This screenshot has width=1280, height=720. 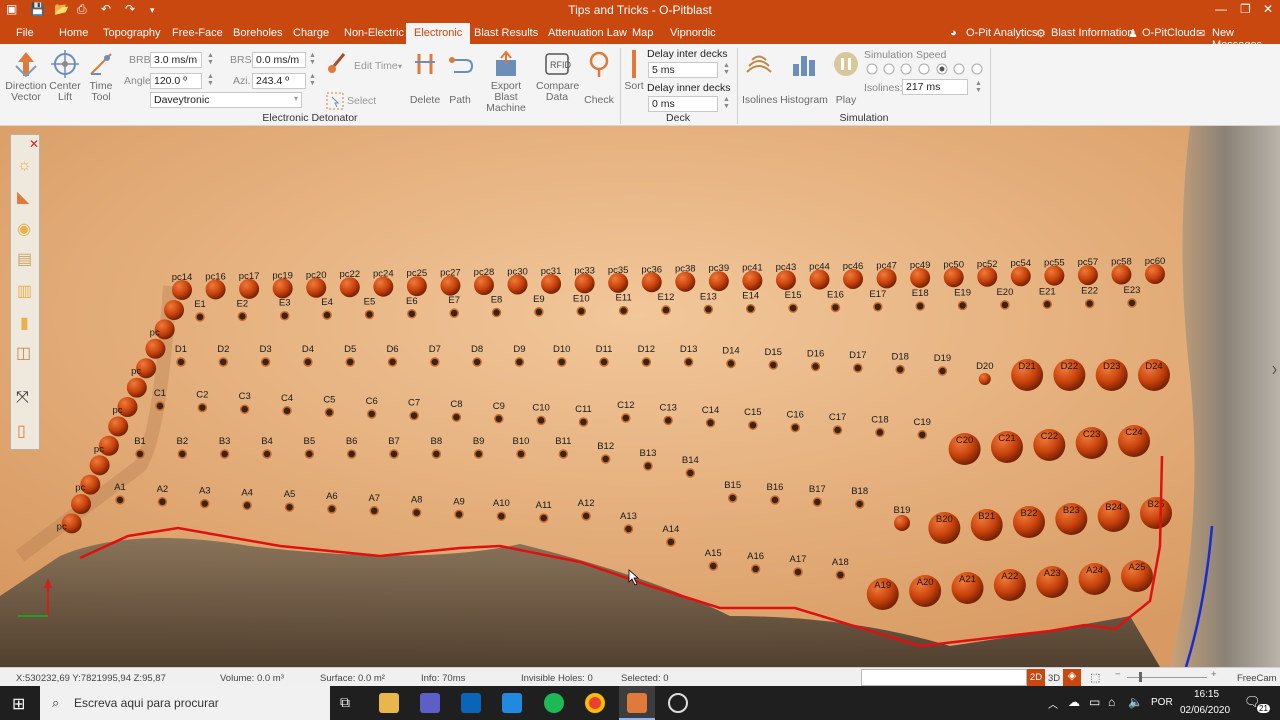 I want to click on delay-inter-decks-field: 5 ms, so click(x=683, y=70).